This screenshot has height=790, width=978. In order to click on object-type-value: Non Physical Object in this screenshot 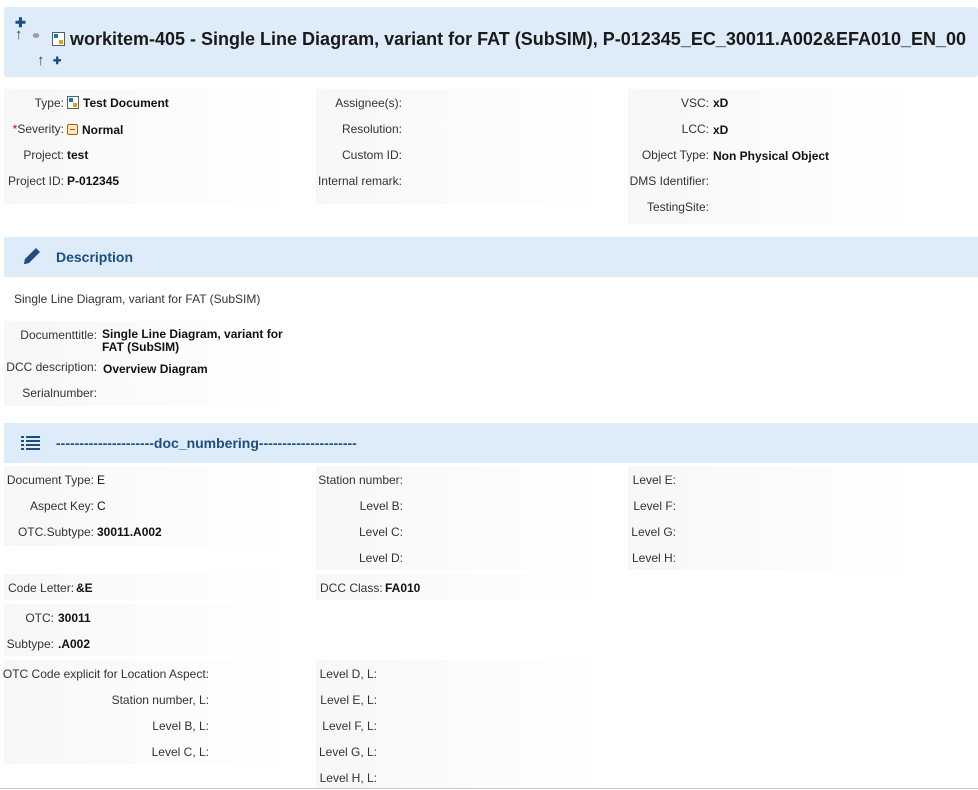, I will do `click(771, 156)`.